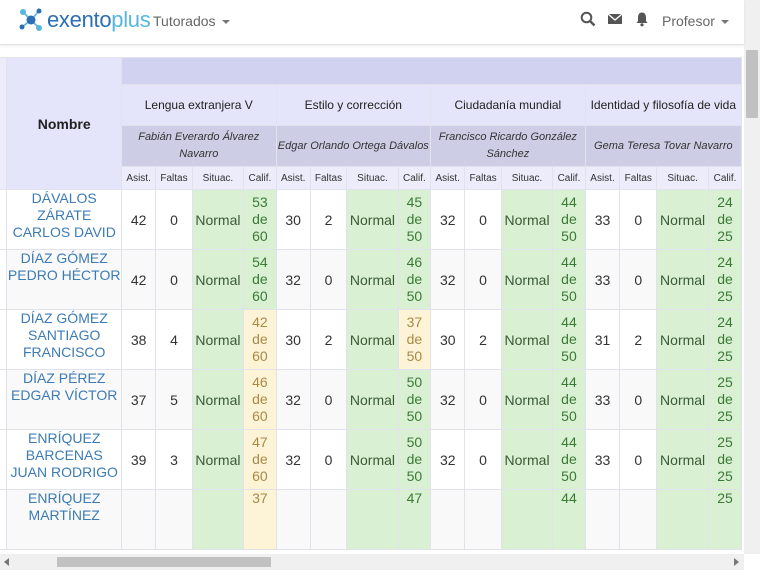 The width and height of the screenshot is (760, 570). I want to click on bell-icon, so click(642, 19).